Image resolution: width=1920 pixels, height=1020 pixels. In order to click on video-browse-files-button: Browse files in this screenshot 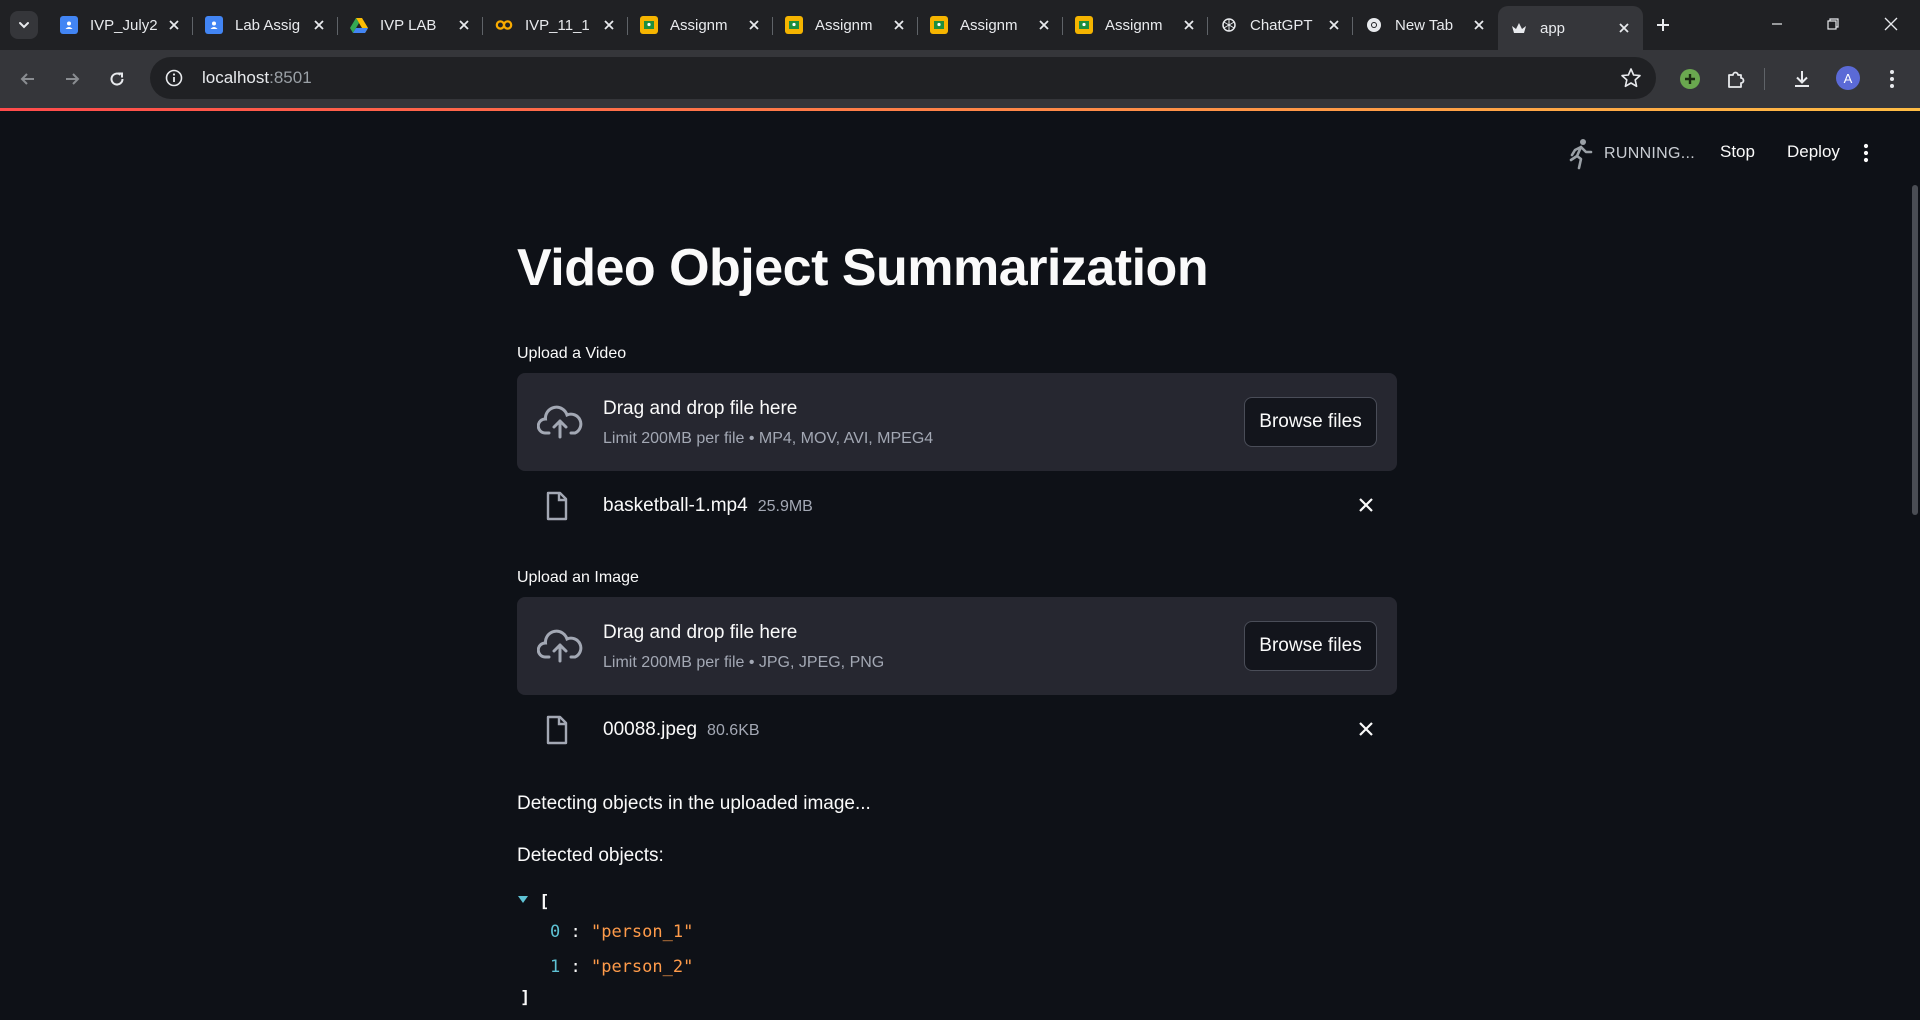, I will do `click(1310, 422)`.